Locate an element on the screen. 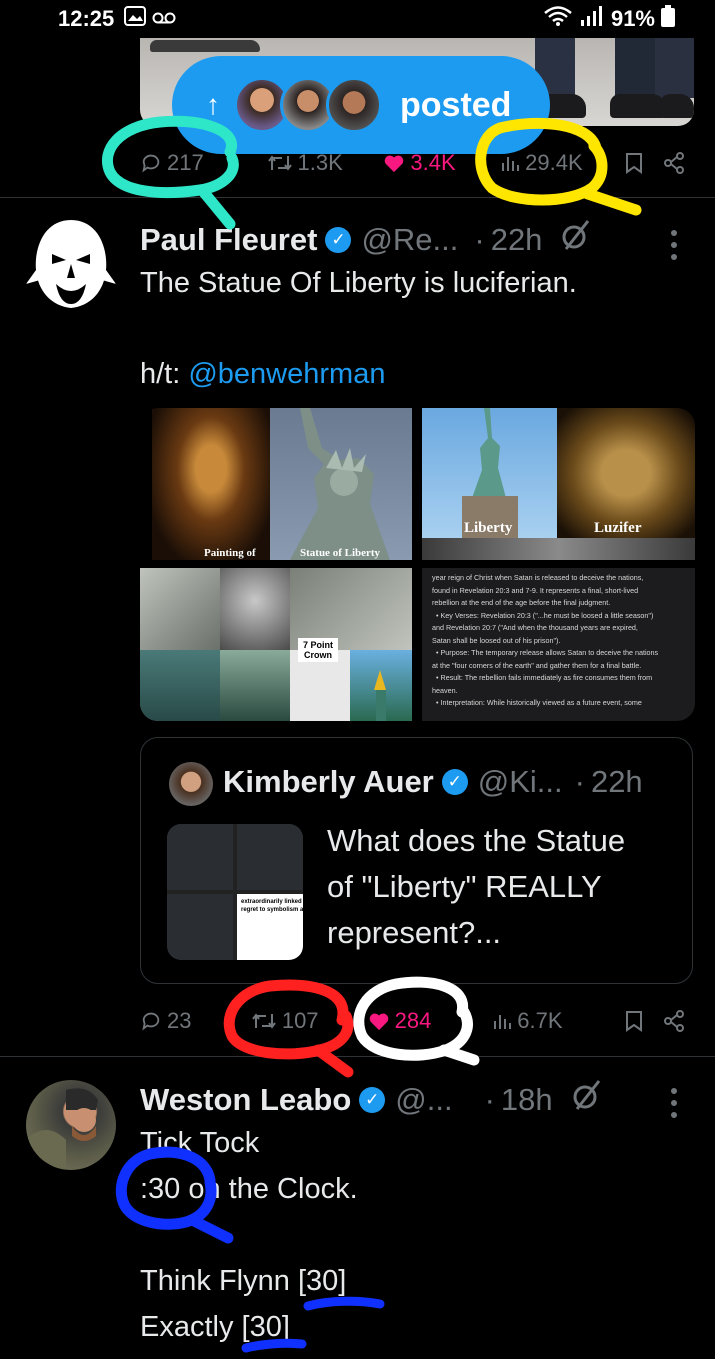 Image resolution: width=715 pixels, height=1359 pixels. media-shadow is located at coordinates (205, 46).